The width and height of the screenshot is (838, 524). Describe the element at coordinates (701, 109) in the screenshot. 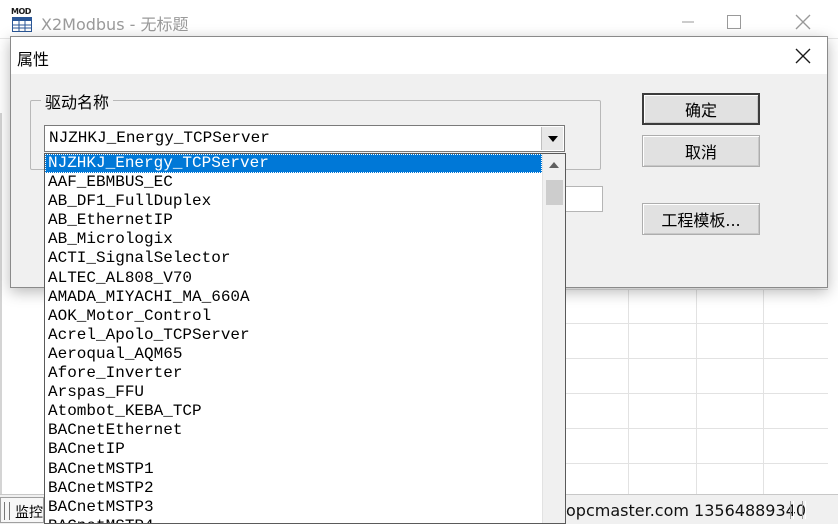

I see `ok-button: 确定` at that location.